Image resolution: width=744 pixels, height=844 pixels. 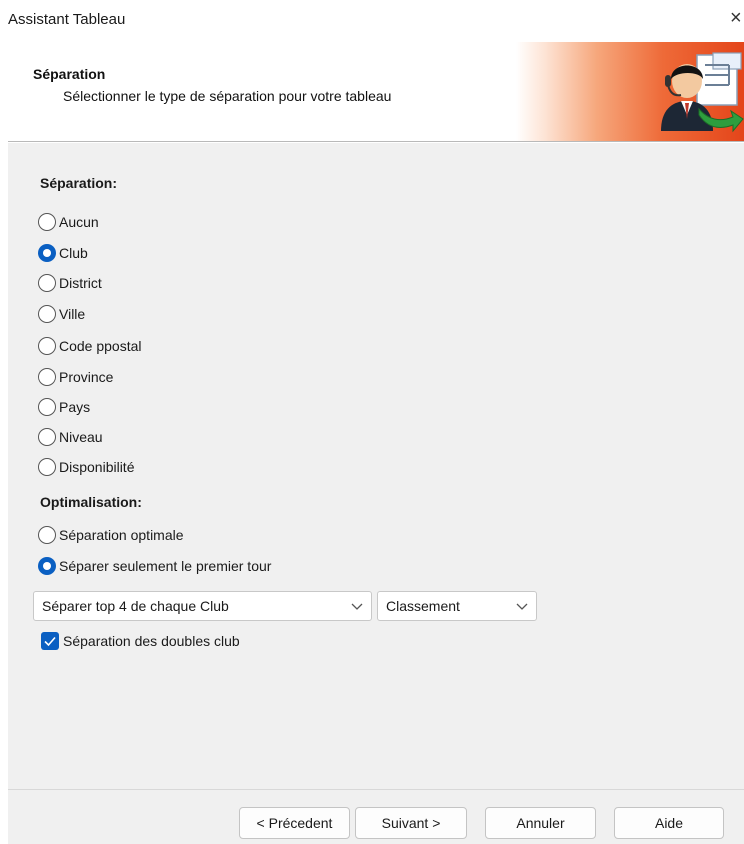 What do you see at coordinates (67, 19) in the screenshot?
I see `window-title: Assistant Tableau` at bounding box center [67, 19].